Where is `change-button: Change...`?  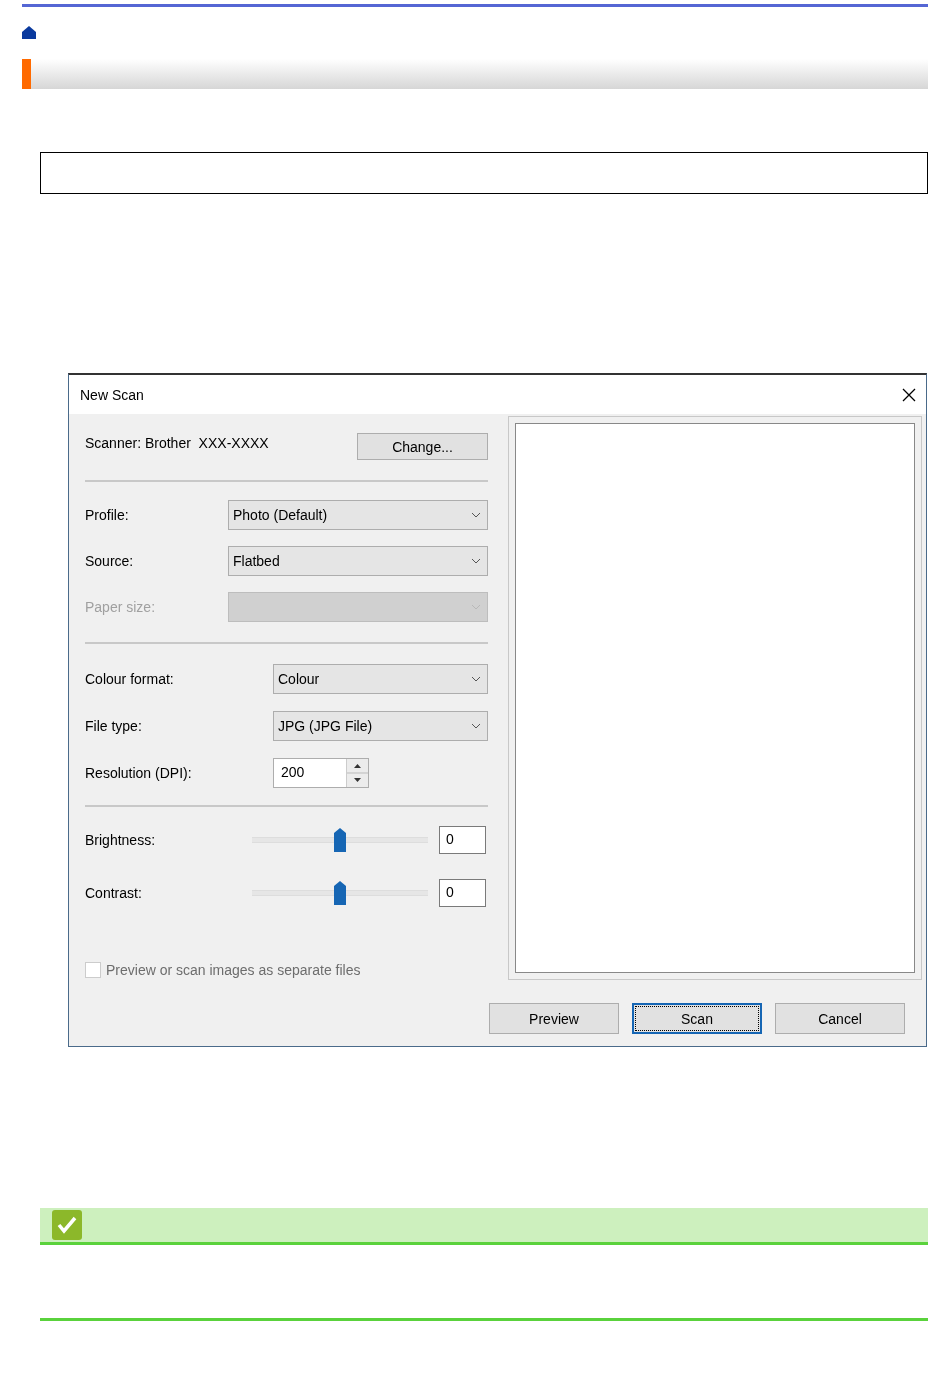
change-button: Change... is located at coordinates (422, 446).